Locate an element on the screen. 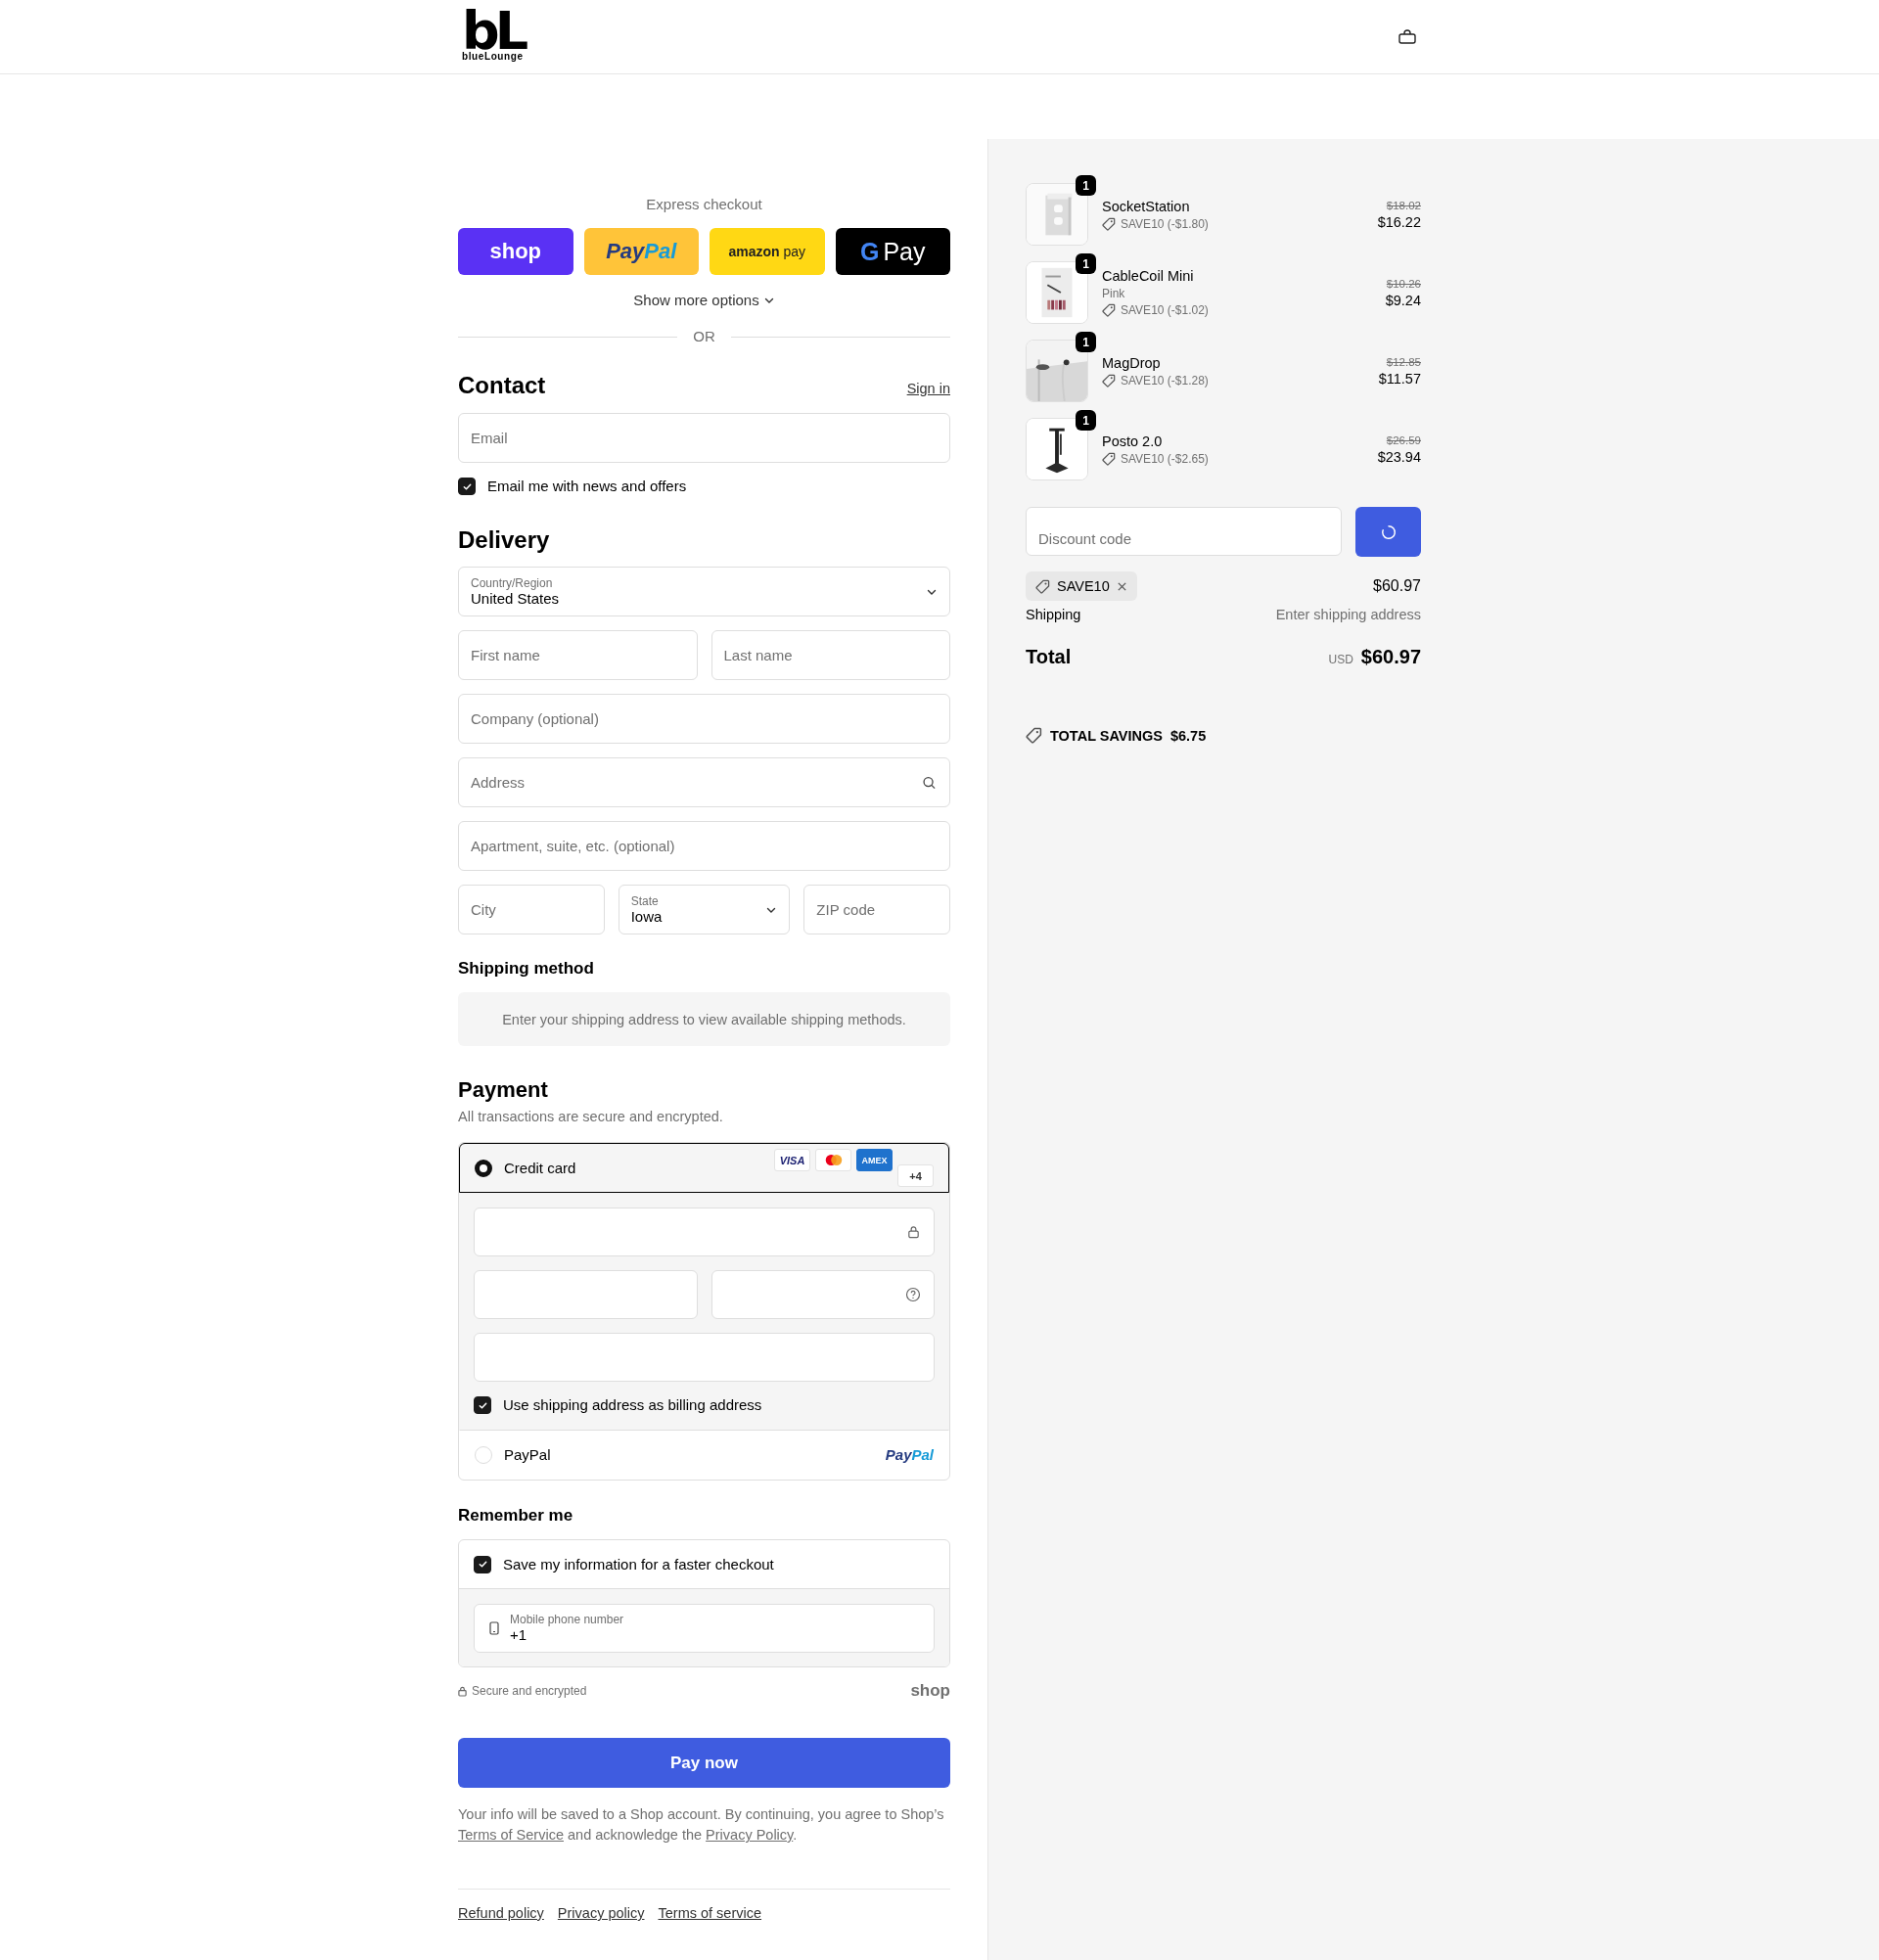 Image resolution: width=1879 pixels, height=1960 pixels. shipping-label: Shipping is located at coordinates (1053, 614).